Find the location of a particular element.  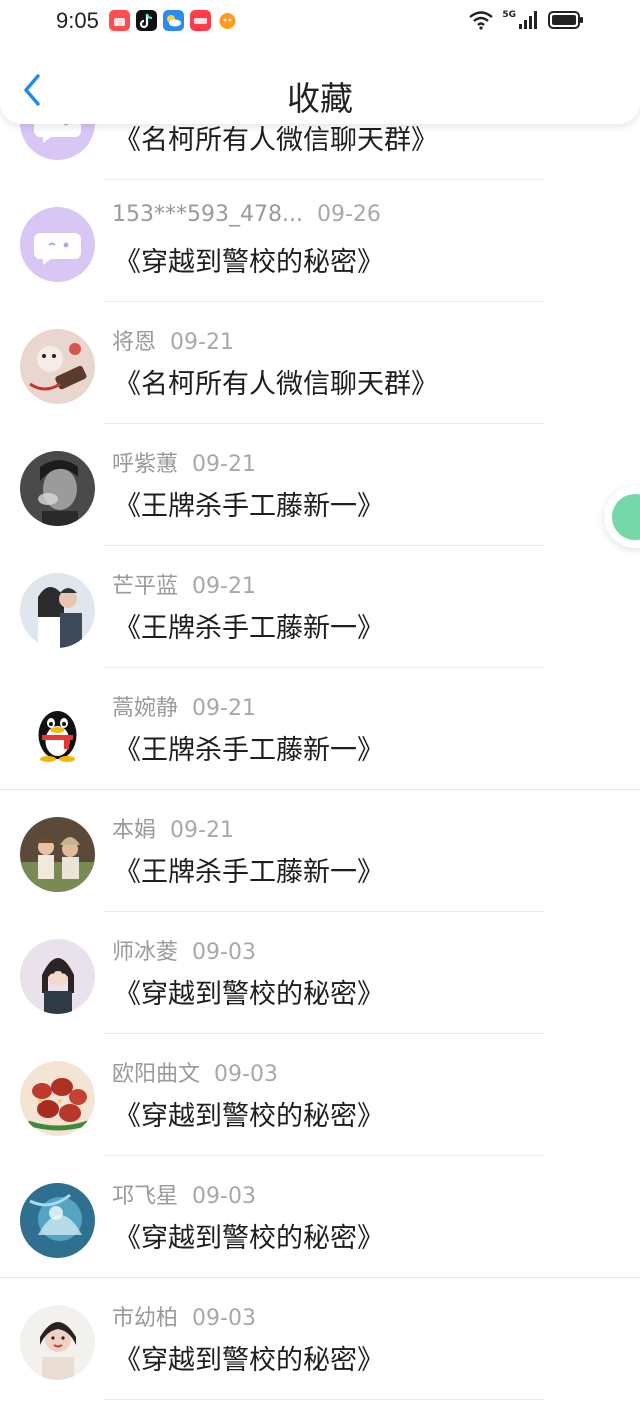

favorite-list-item: 蒿婉静 09-21 《王牌杀手工藤新一》 is located at coordinates (320, 729).